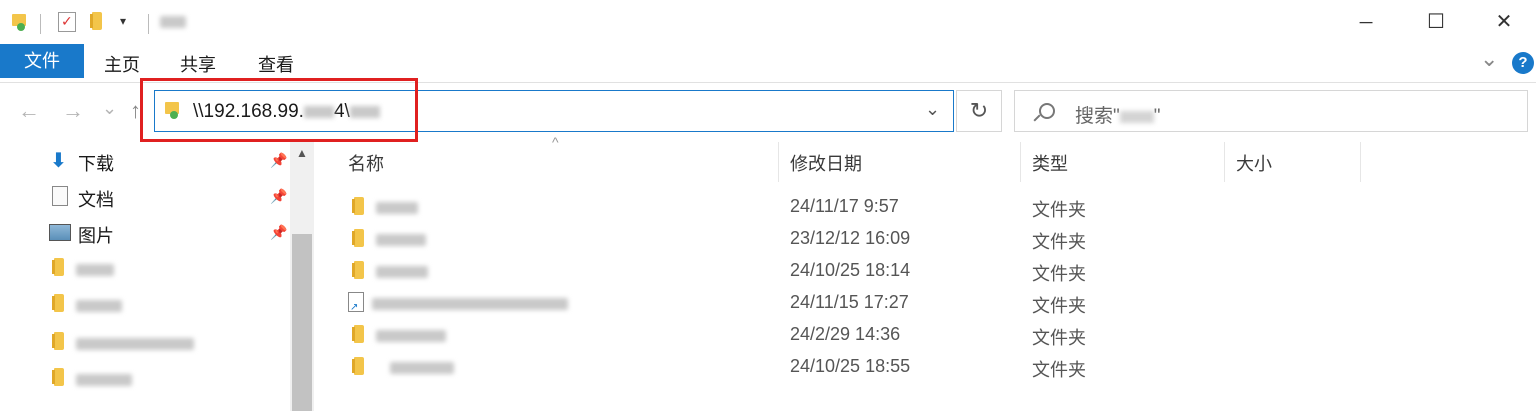 This screenshot has height=411, width=1536. I want to click on picture-icon, so click(60, 232).